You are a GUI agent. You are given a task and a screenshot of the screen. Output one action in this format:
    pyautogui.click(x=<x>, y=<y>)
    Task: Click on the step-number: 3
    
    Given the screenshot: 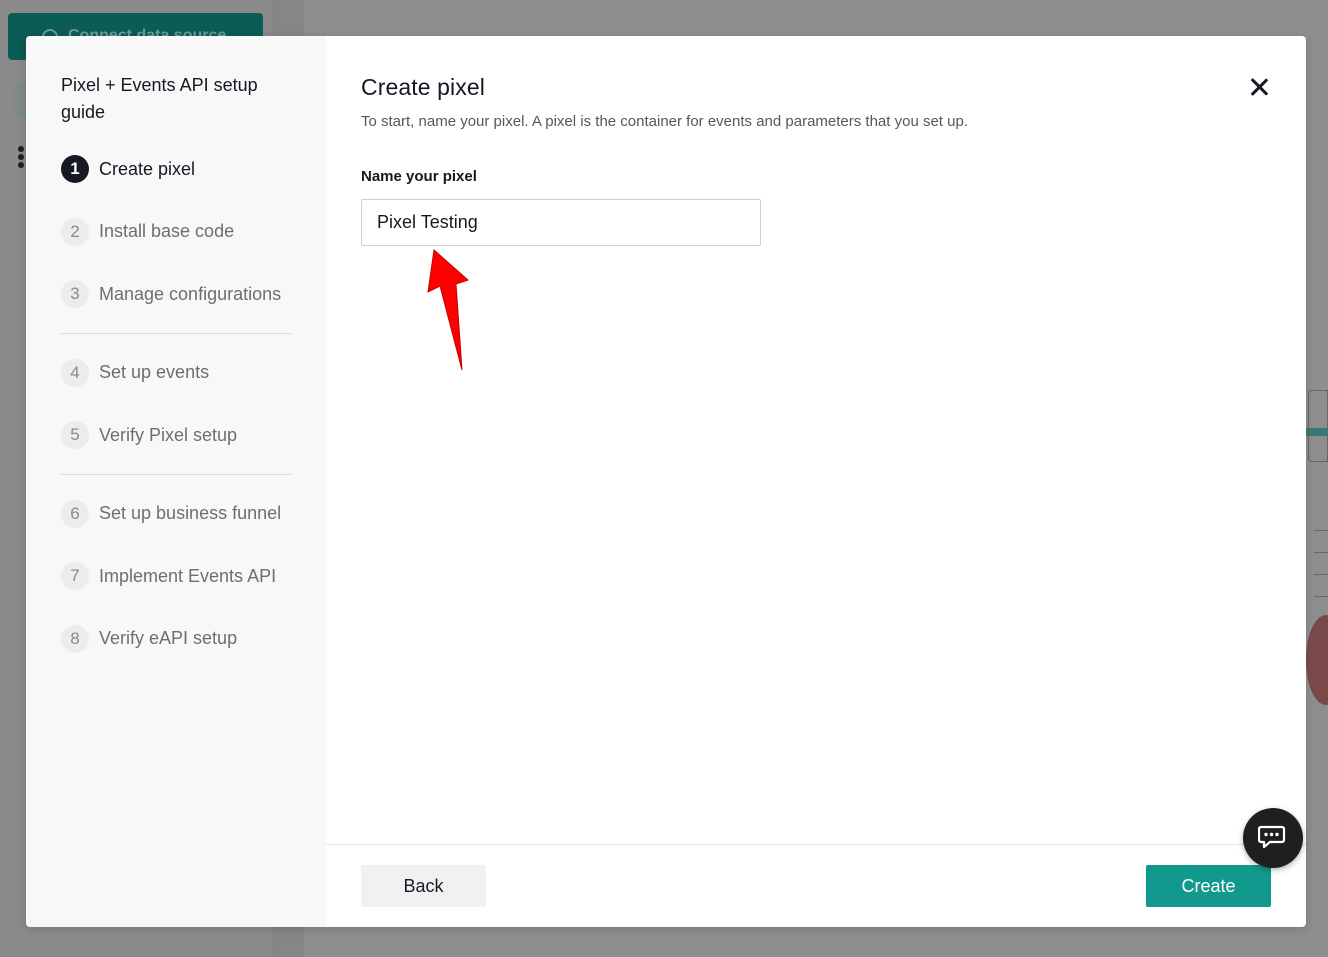 What is the action you would take?
    pyautogui.click(x=75, y=294)
    